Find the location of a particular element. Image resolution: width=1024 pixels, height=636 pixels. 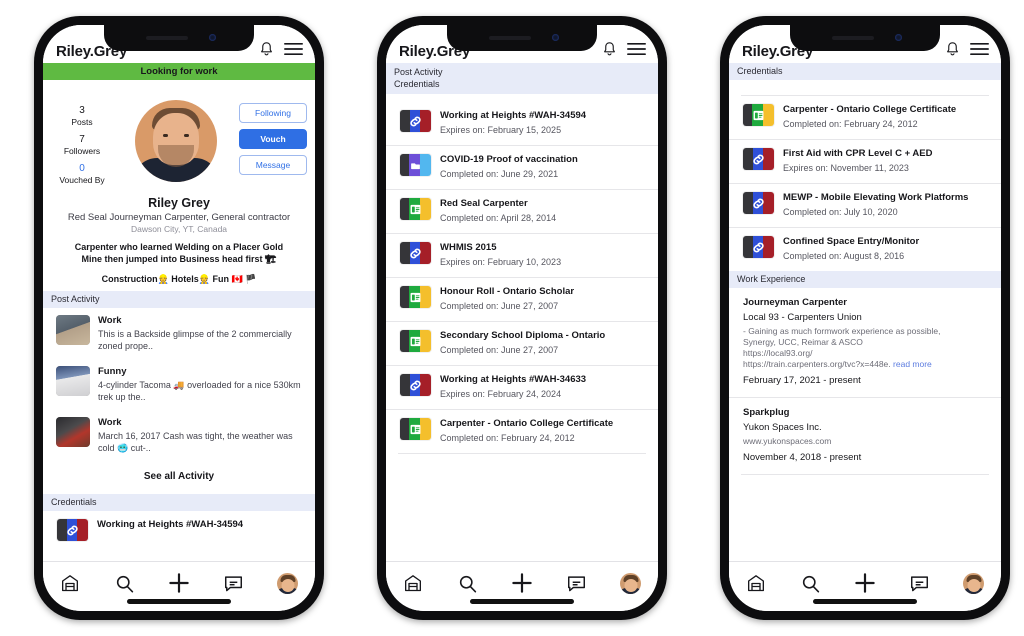

section-work-experience: Work Experience is located at coordinates (865, 279).